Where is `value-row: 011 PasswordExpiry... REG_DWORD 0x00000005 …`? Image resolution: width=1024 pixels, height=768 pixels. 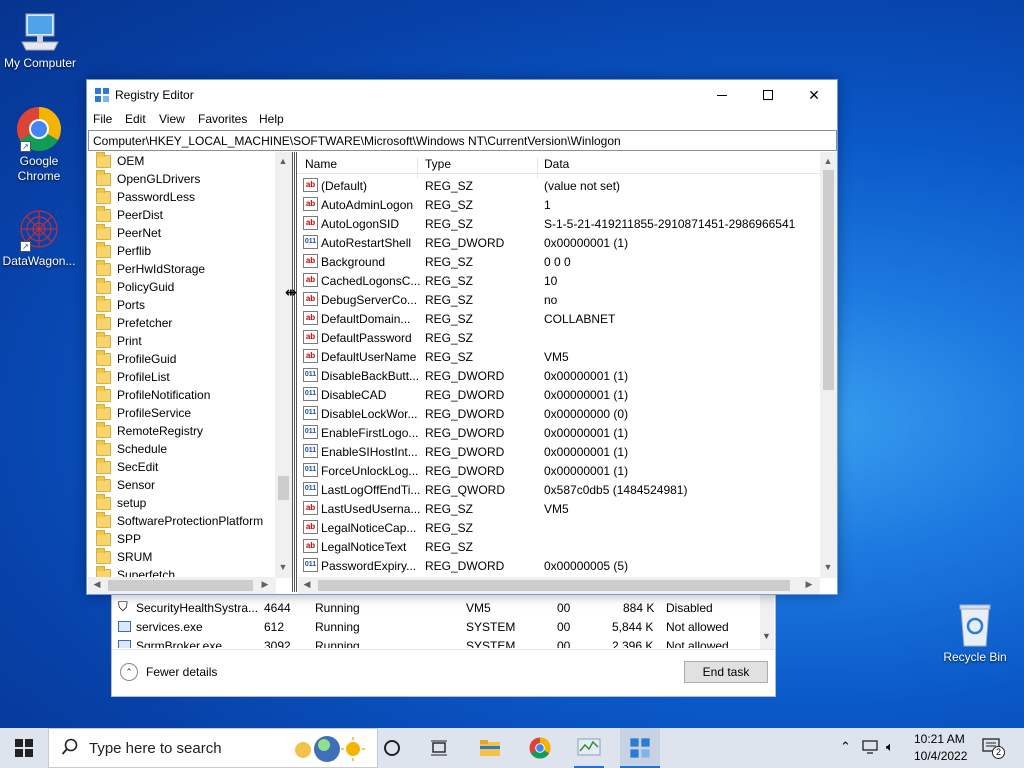
value-row: 011 PasswordExpiry... REG_DWORD 0x00000005 … is located at coordinates (559, 565).